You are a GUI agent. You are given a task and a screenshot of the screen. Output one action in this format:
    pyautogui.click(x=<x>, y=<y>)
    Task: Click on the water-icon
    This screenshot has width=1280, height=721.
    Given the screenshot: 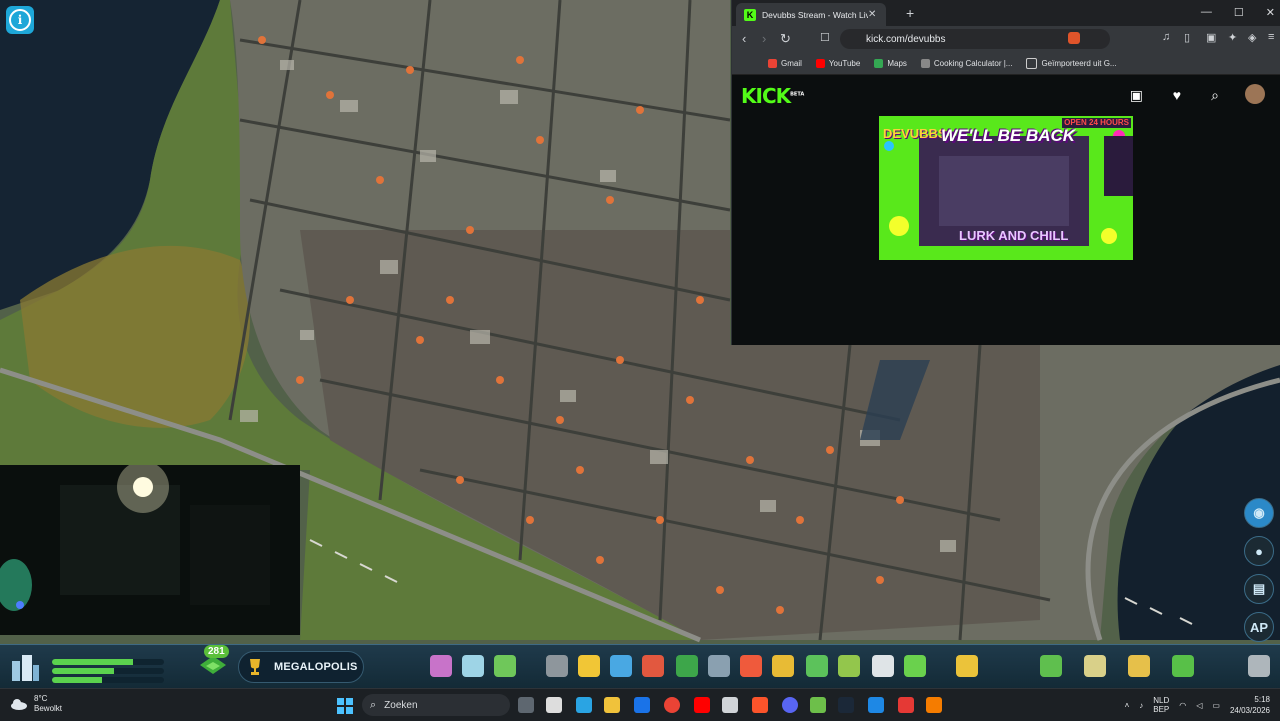 What is the action you would take?
    pyautogui.click(x=621, y=666)
    